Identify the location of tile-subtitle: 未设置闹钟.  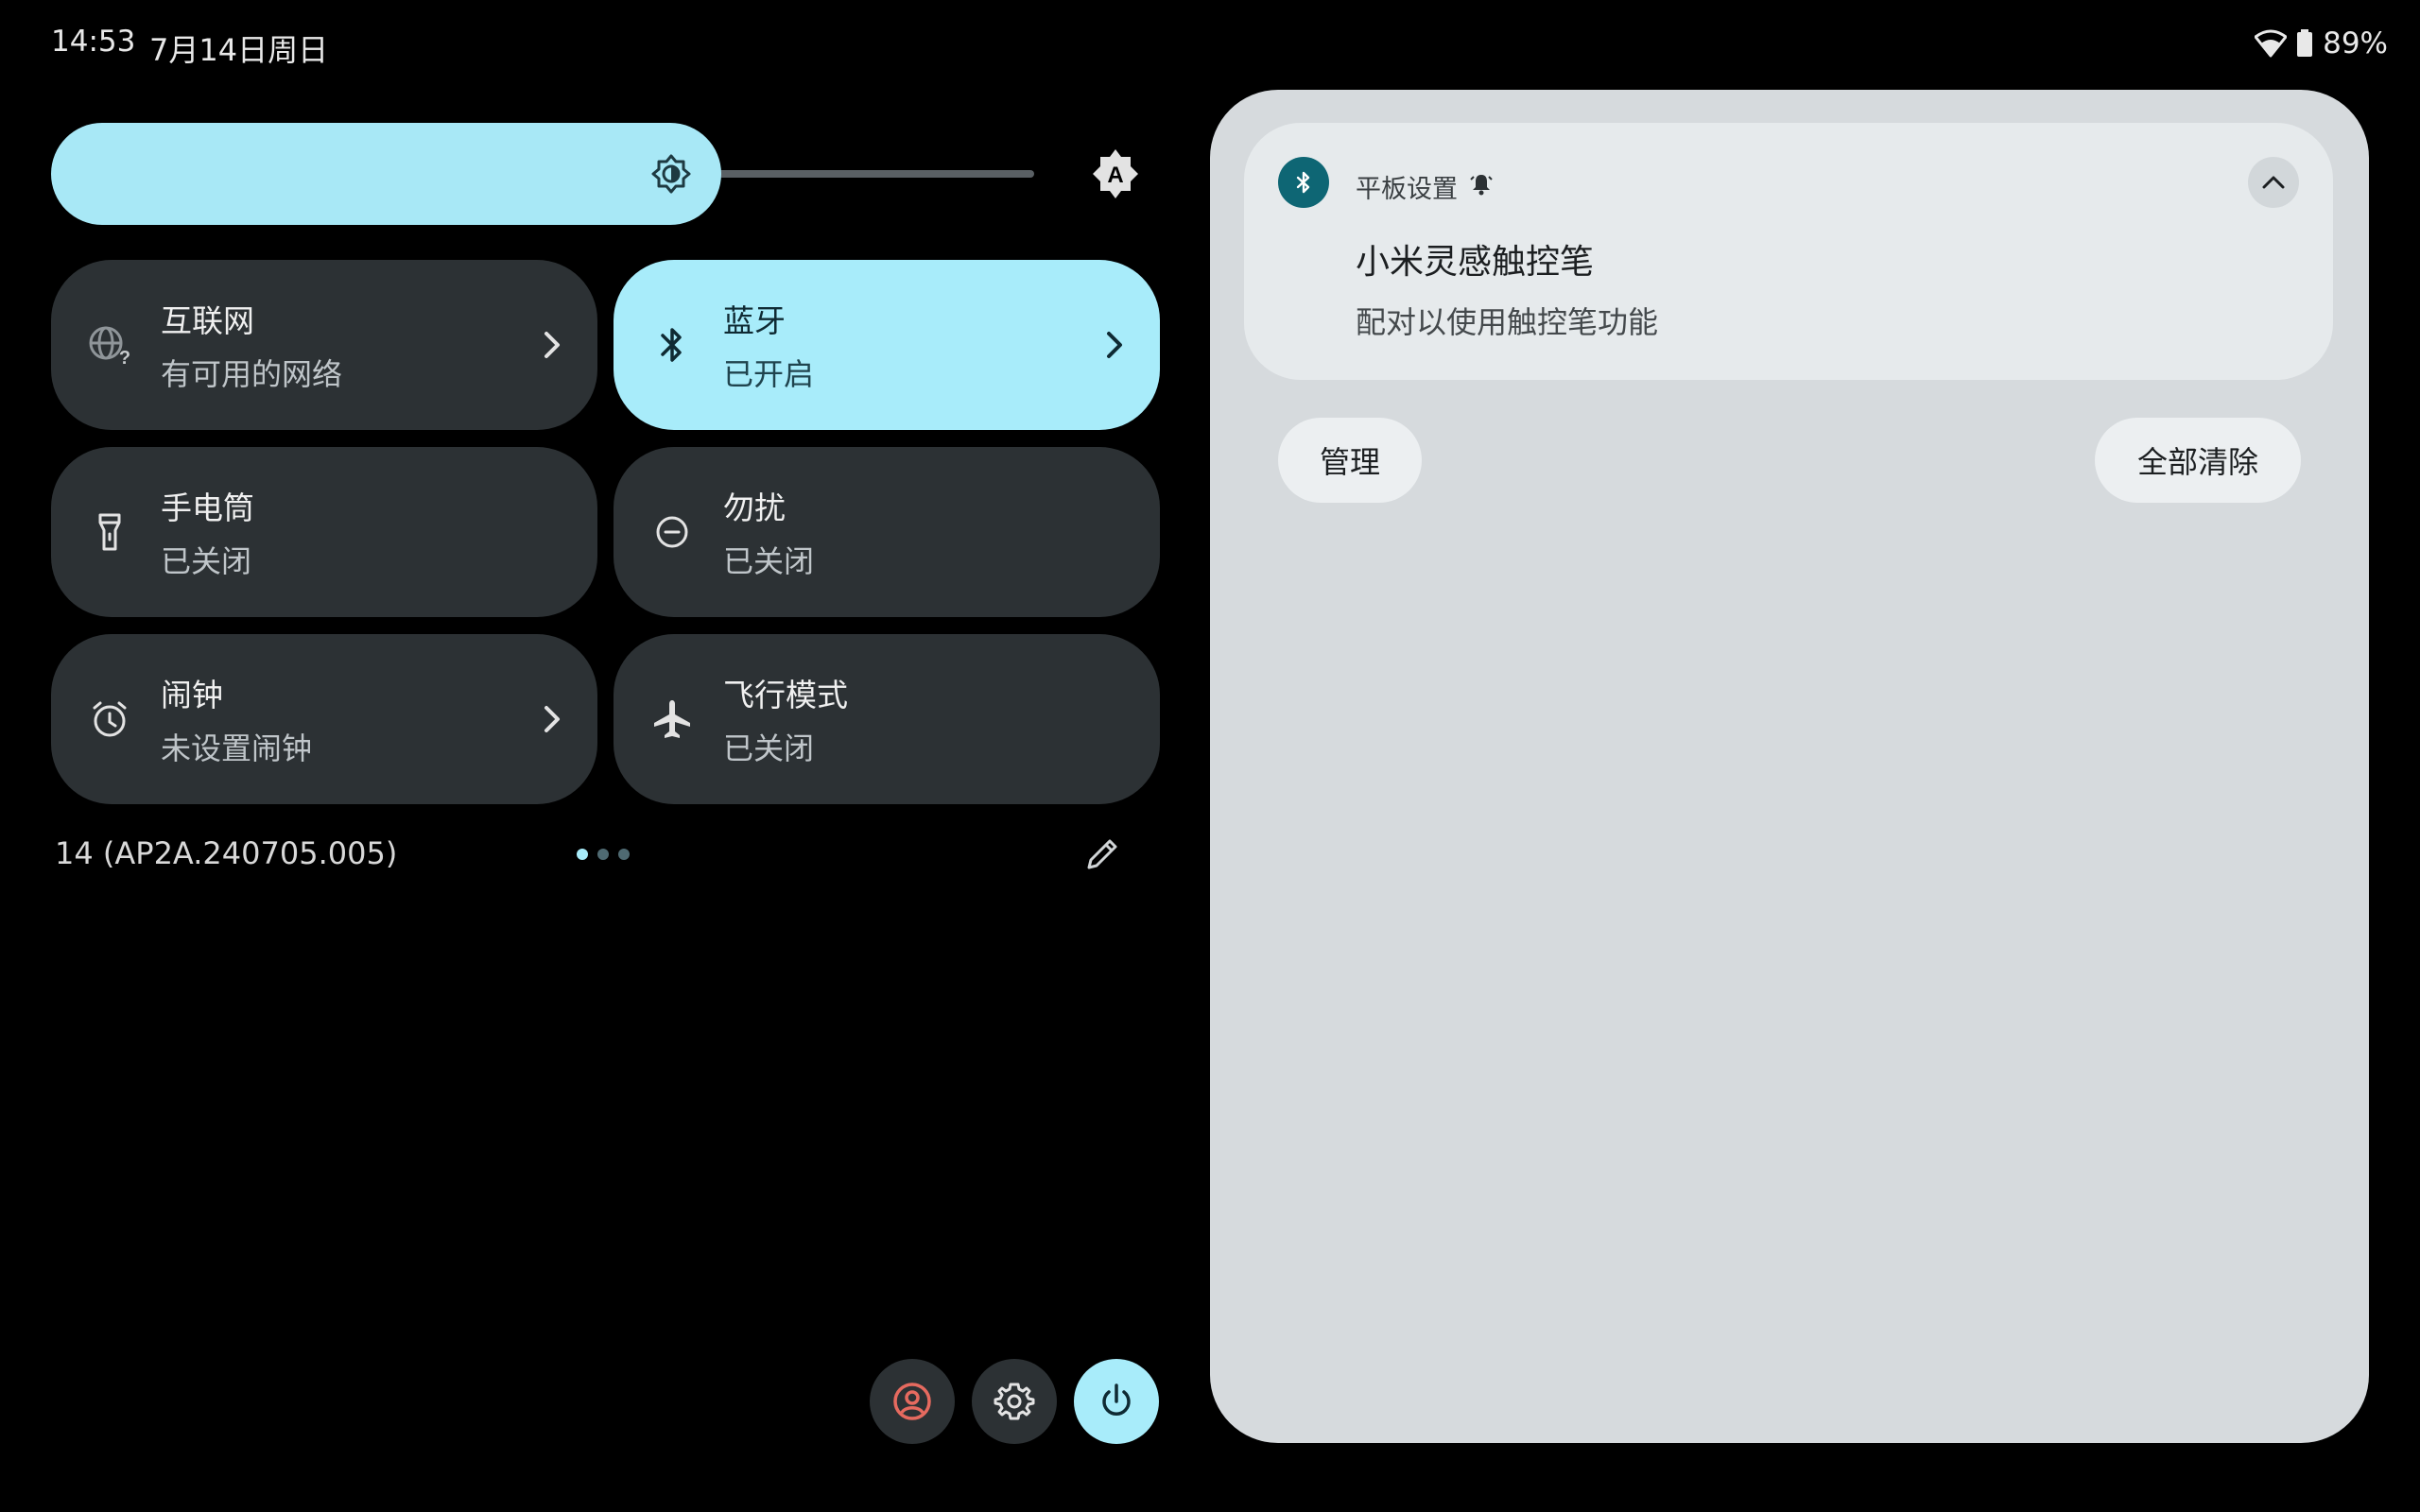
(237, 748).